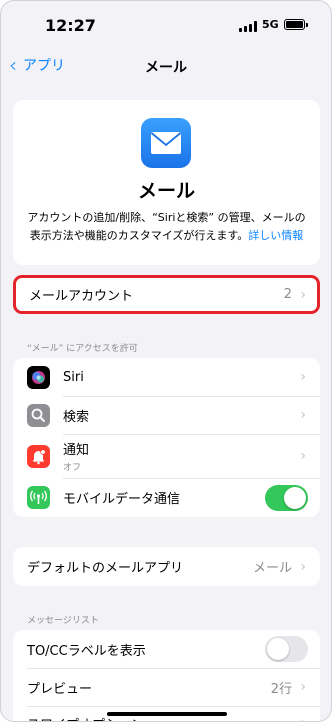 This screenshot has height=722, width=332. Describe the element at coordinates (122, 499) in the screenshot. I see `cellular-data-label: モバイルデータ通信` at that location.